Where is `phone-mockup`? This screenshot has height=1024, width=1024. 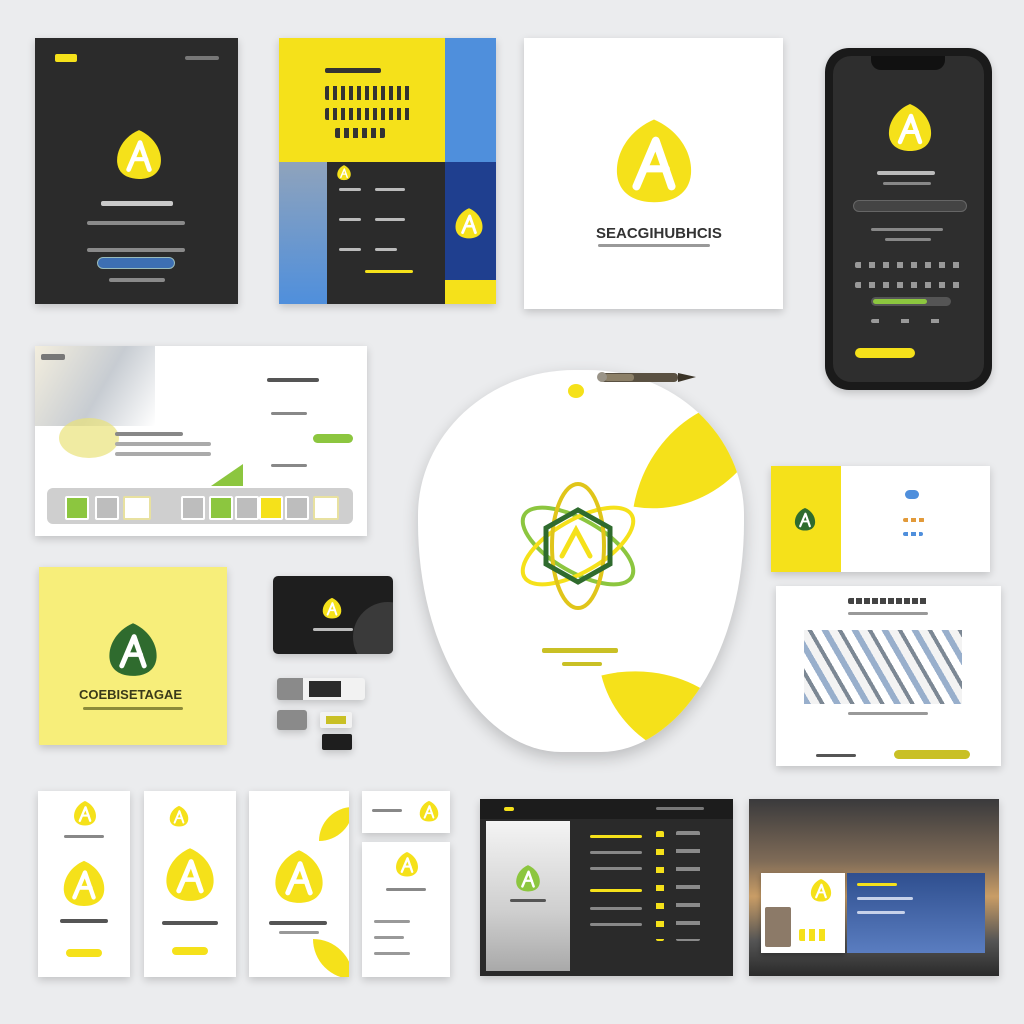 phone-mockup is located at coordinates (908, 219).